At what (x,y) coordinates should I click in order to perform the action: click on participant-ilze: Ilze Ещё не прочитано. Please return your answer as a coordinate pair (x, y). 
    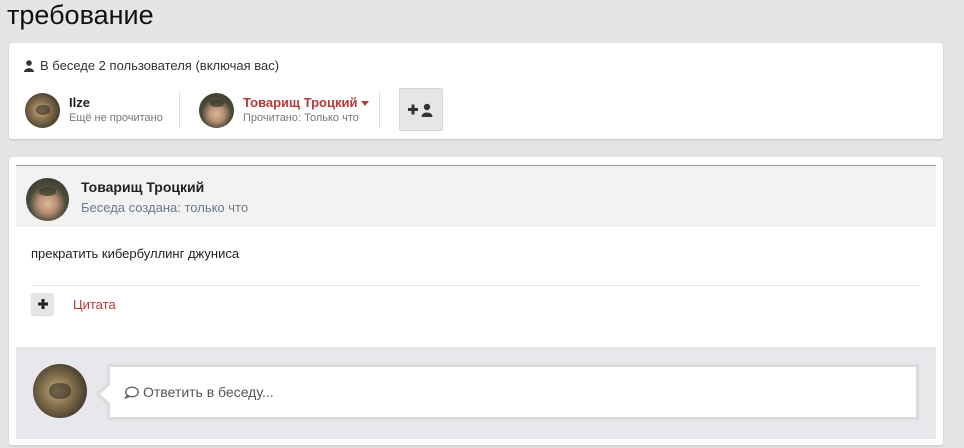
    Looking at the image, I should click on (94, 110).